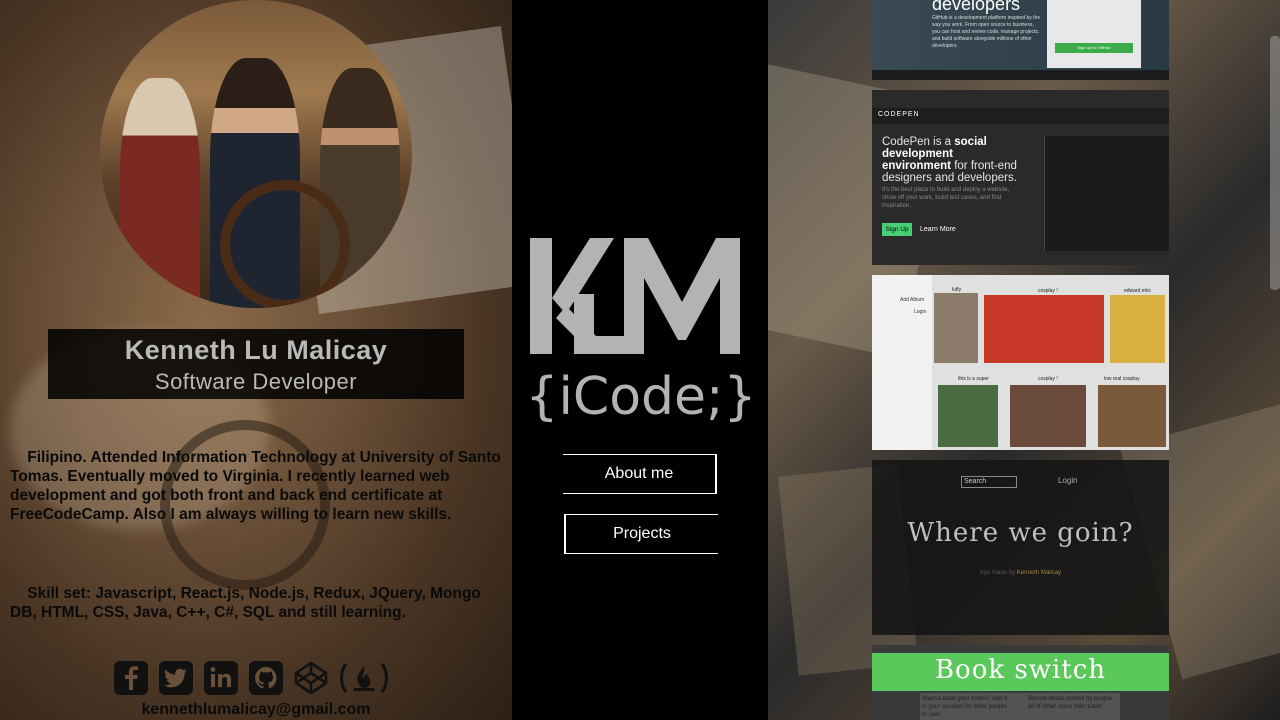 The image size is (1280, 720). What do you see at coordinates (256, 350) in the screenshot?
I see `profile-name: Kenneth Lu Malicay` at bounding box center [256, 350].